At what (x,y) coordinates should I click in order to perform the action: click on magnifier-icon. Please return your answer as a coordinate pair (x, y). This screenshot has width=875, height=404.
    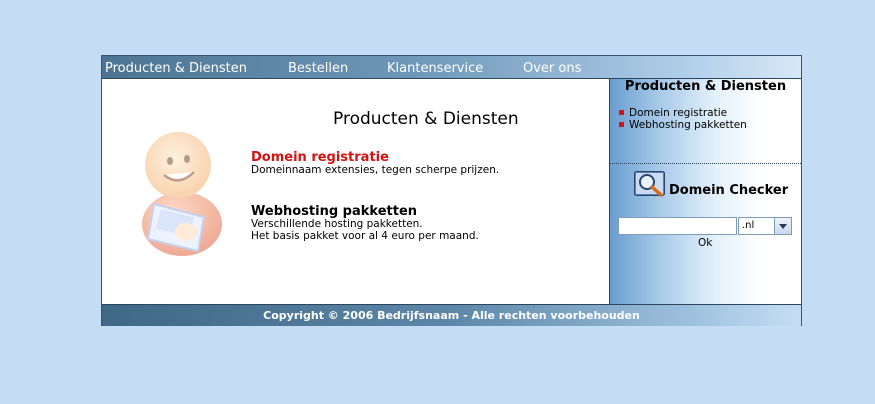
    Looking at the image, I should click on (649, 184).